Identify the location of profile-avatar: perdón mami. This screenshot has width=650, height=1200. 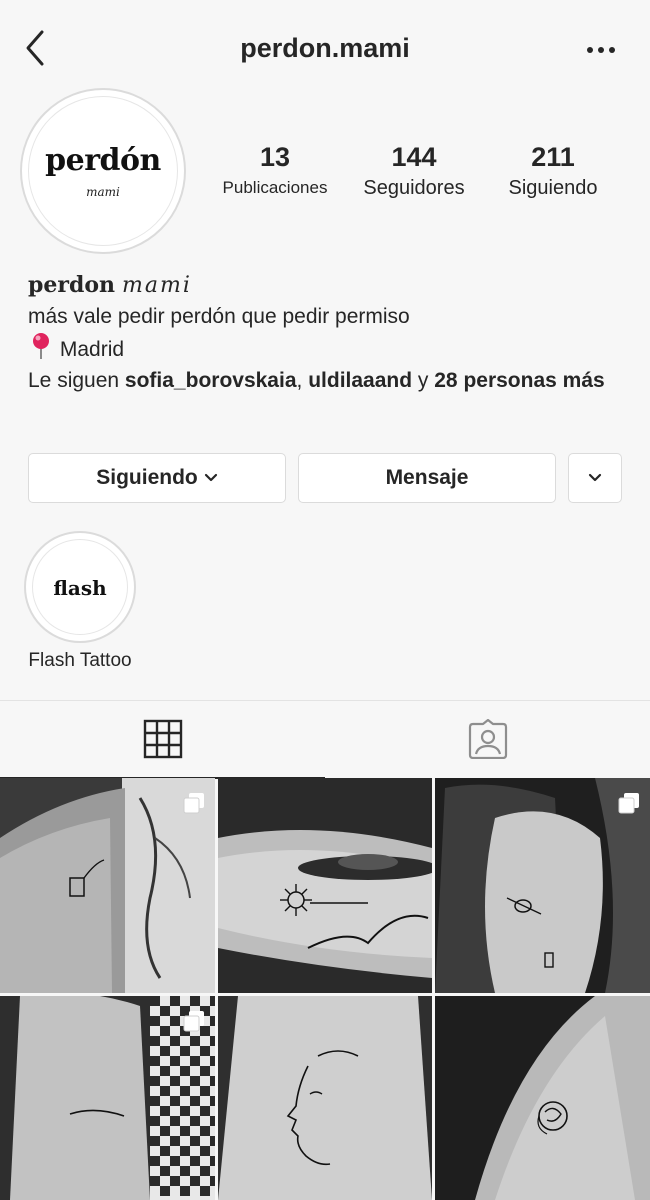
(103, 171).